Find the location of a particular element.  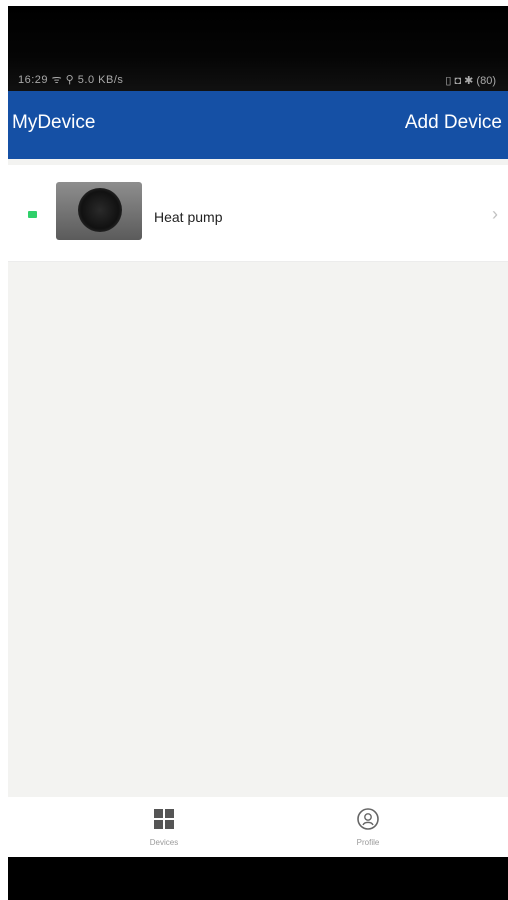

status-bar: 16:29 ᯤ ⚲ 5.0 KB/s ▯ ◘ ✱ (80) is located at coordinates (258, 48).